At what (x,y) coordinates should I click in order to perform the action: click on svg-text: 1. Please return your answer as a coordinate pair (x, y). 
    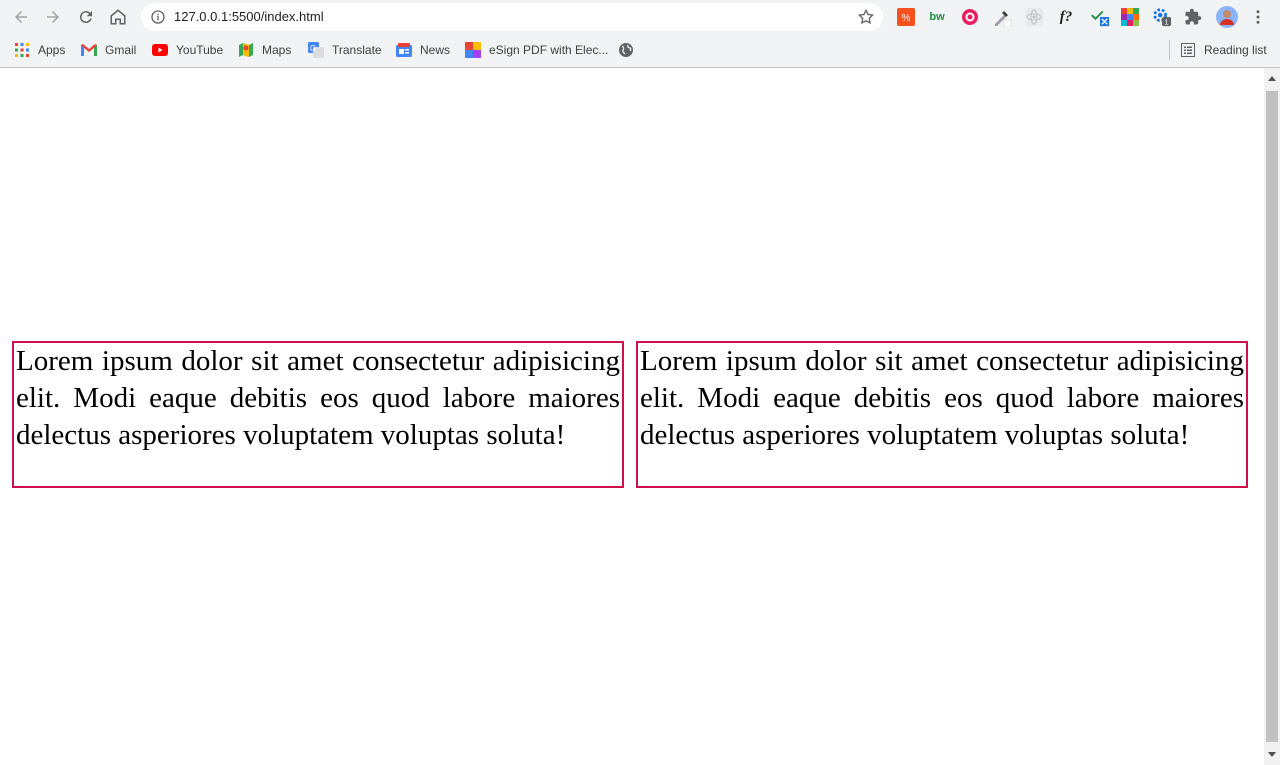
    Looking at the image, I should click on (1167, 21).